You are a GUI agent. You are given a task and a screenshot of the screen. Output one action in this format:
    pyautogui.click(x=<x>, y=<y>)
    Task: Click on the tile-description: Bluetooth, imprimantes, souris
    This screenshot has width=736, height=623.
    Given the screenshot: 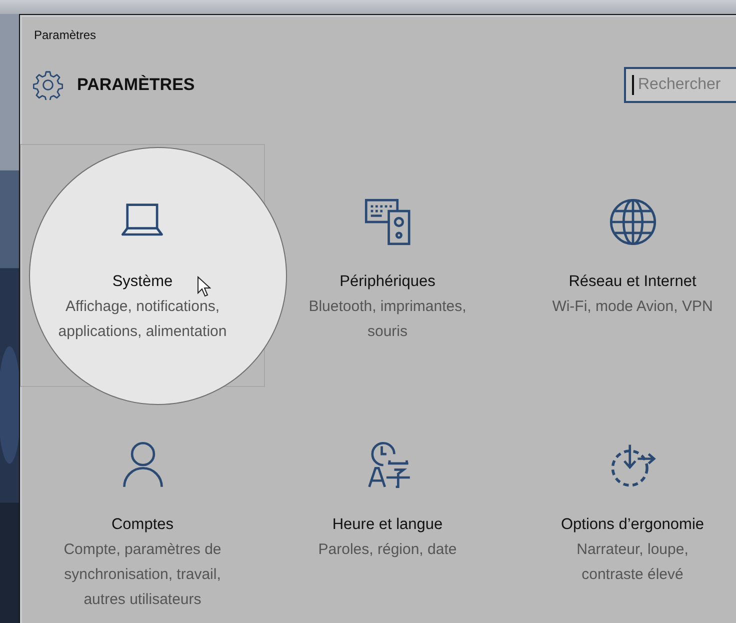 What is the action you would take?
    pyautogui.click(x=388, y=319)
    